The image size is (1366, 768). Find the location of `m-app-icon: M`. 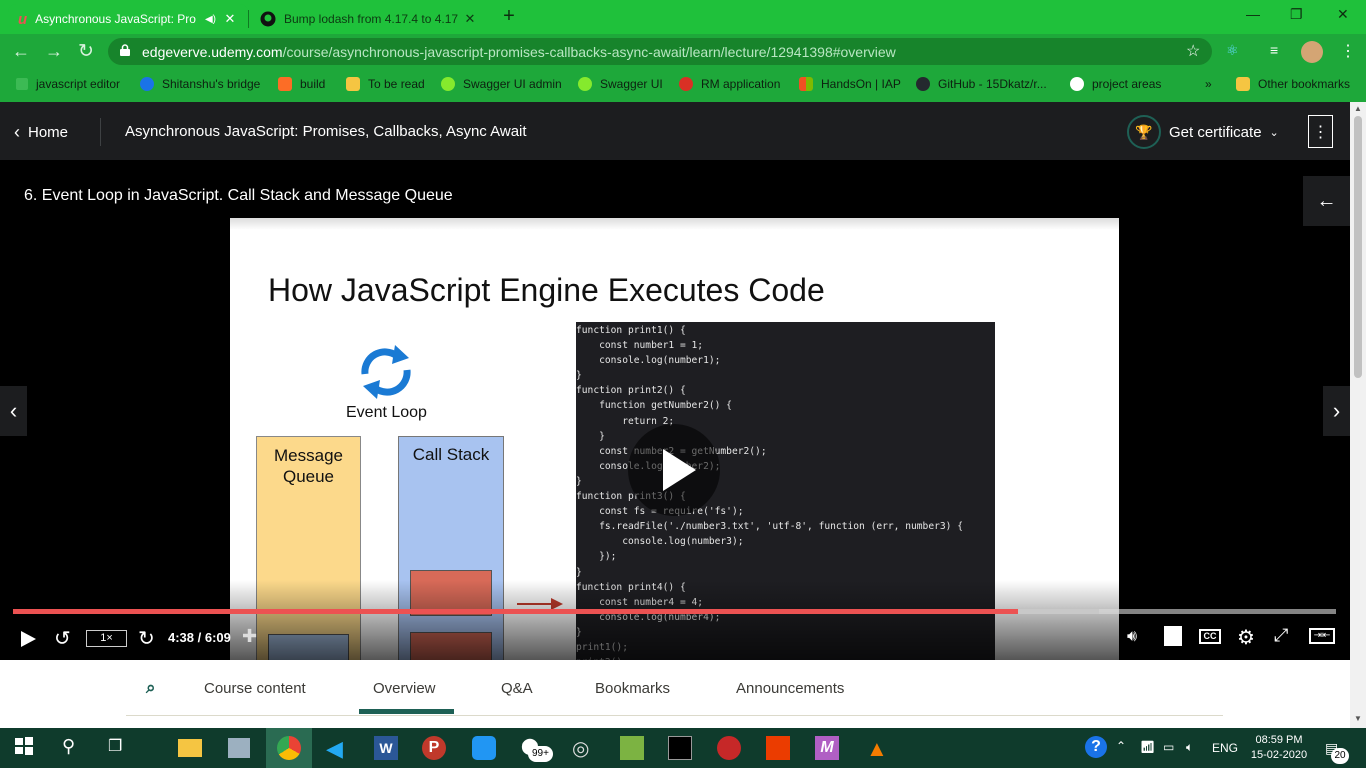

m-app-icon: M is located at coordinates (827, 748).